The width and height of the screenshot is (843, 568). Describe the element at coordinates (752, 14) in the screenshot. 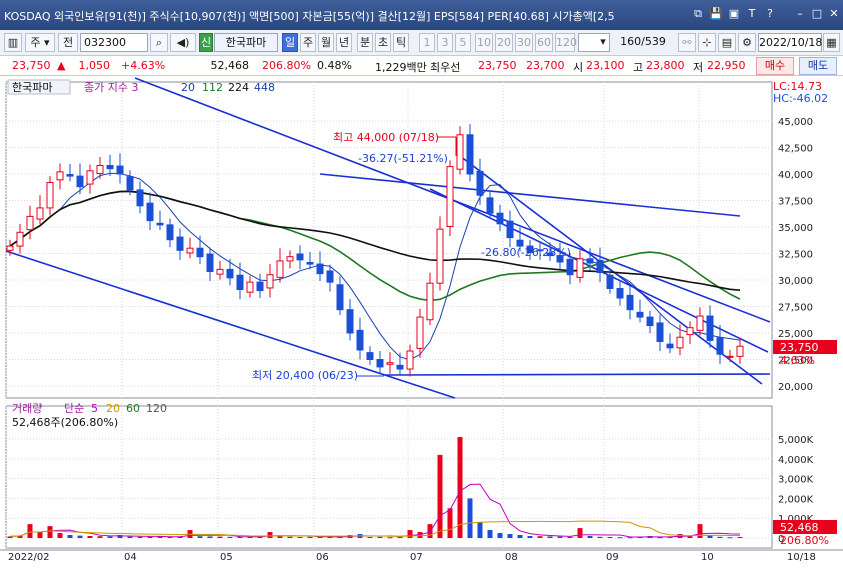

I see `font-icon: T` at that location.